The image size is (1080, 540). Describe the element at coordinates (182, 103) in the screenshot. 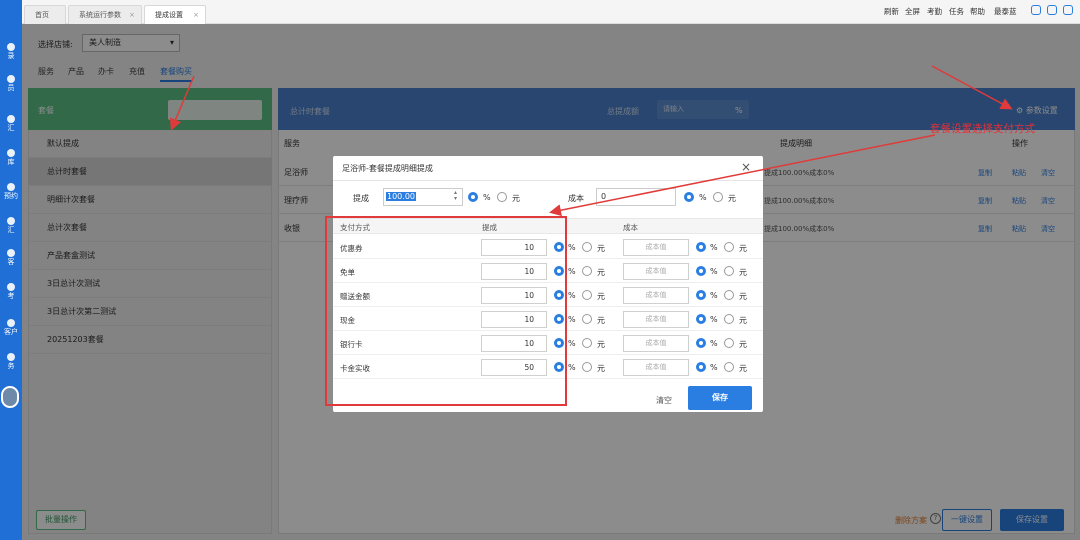

I see `arrow-to-package-list` at that location.